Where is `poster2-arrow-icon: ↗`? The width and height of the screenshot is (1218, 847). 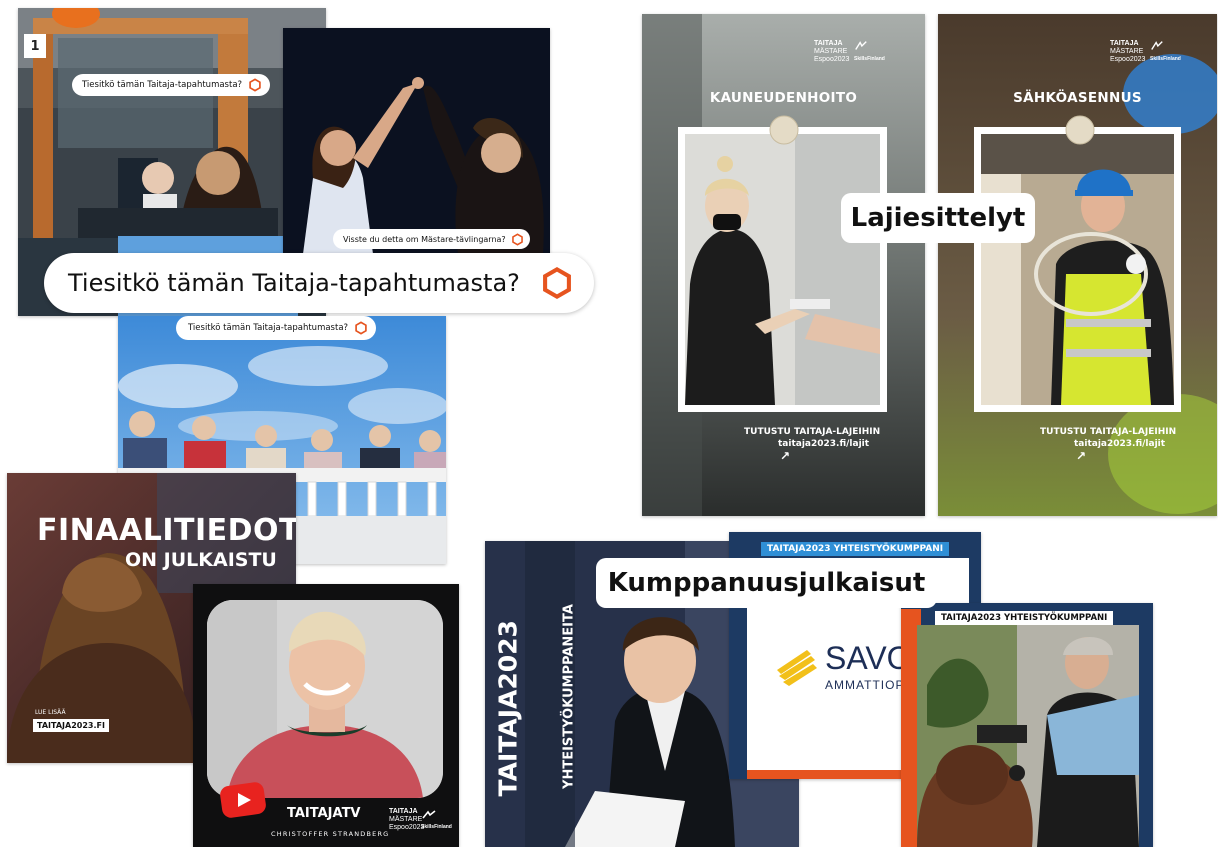
poster2-arrow-icon: ↗ is located at coordinates (1081, 456).